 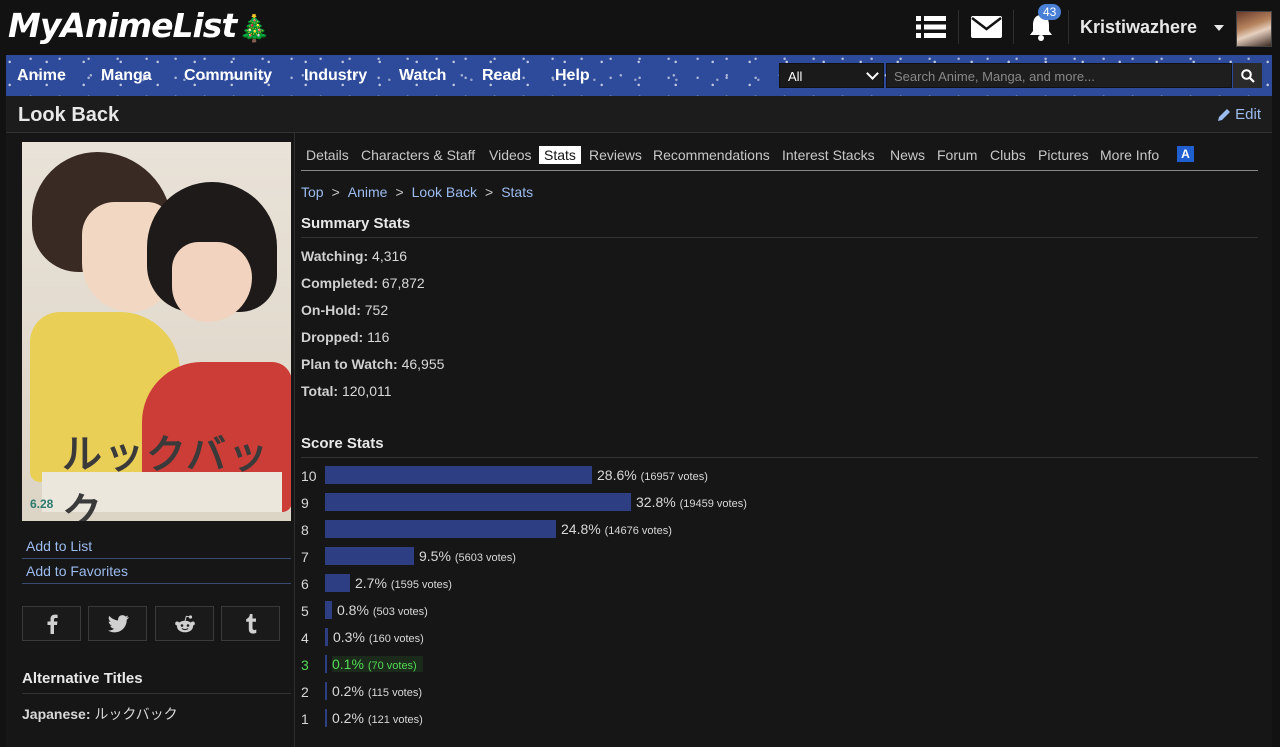 What do you see at coordinates (305, 503) in the screenshot?
I see `score-value: 9` at bounding box center [305, 503].